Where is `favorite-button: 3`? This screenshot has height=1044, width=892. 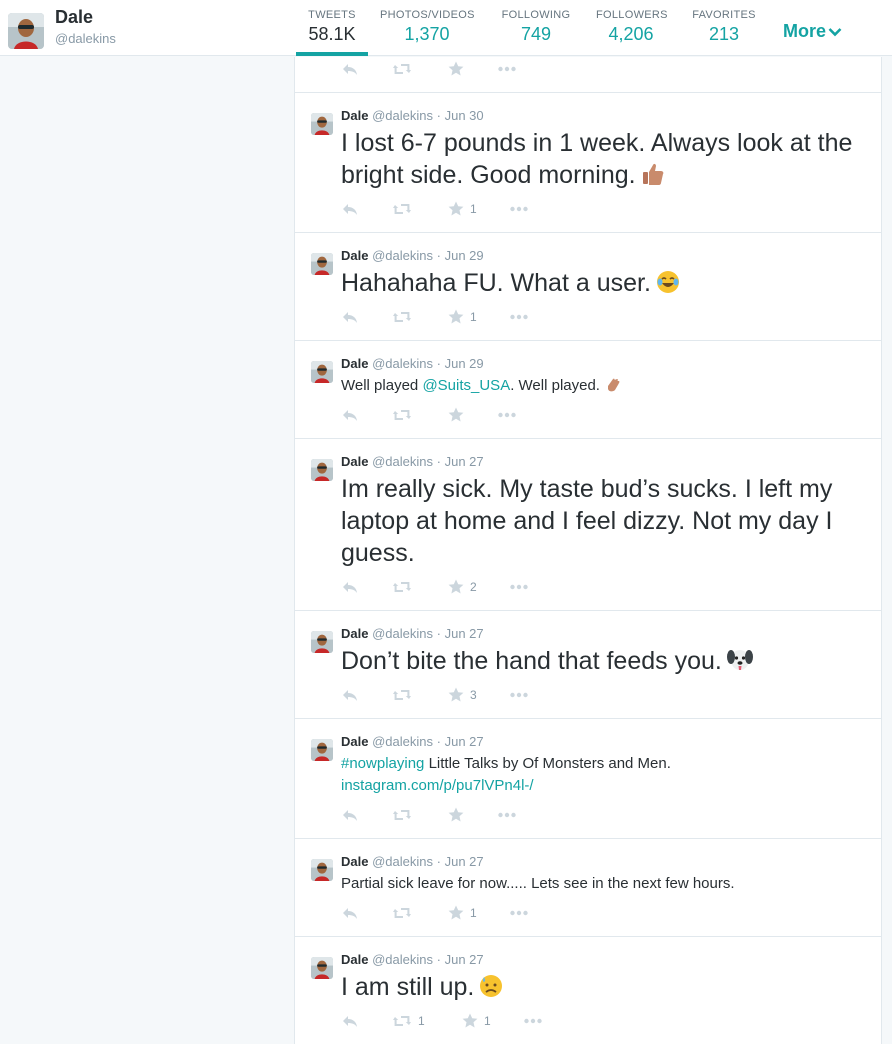
favorite-button: 3 is located at coordinates (462, 695).